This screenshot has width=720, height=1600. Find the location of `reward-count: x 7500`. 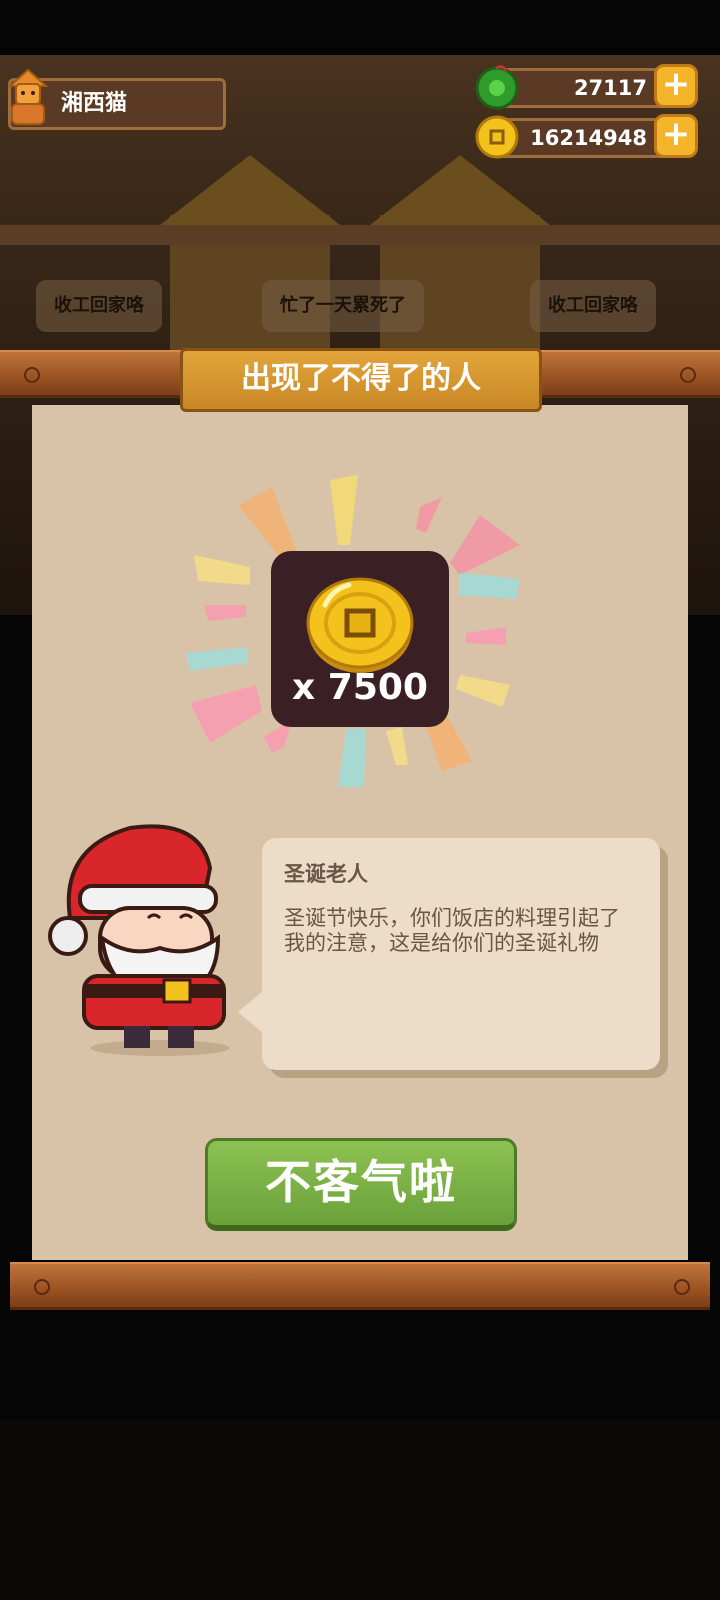

reward-count: x 7500 is located at coordinates (360, 687).